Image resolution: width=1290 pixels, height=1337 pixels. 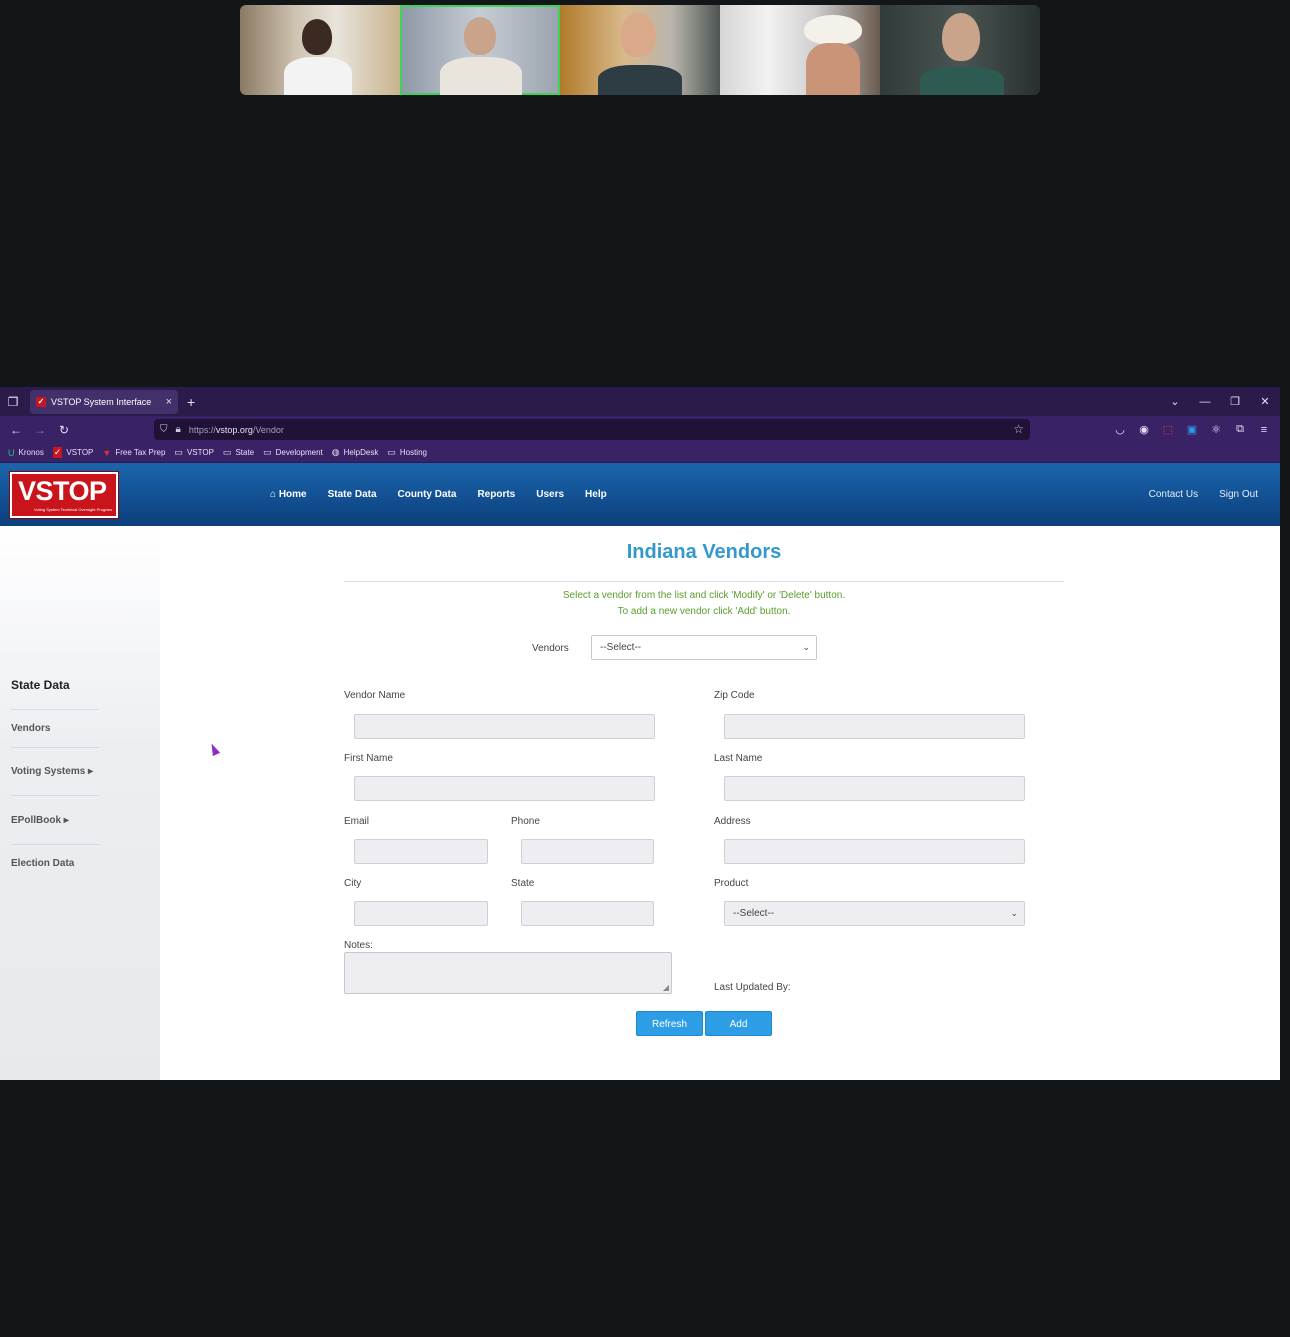 I want to click on bookmark-folder: ▭ VSTOP, so click(x=194, y=452).